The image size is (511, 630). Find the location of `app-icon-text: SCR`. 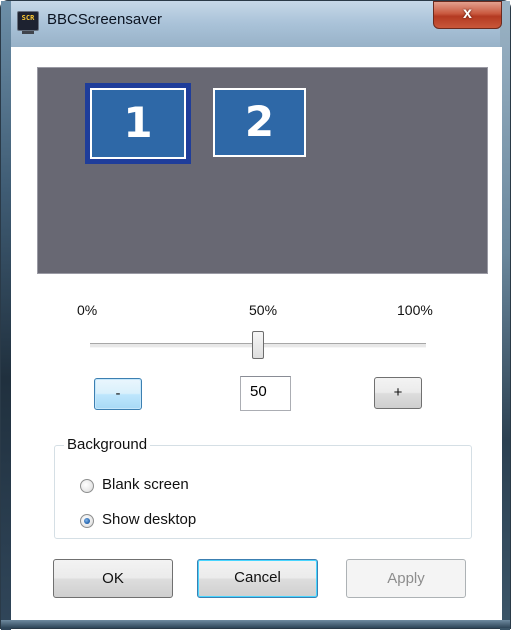

app-icon-text: SCR is located at coordinates (28, 18).